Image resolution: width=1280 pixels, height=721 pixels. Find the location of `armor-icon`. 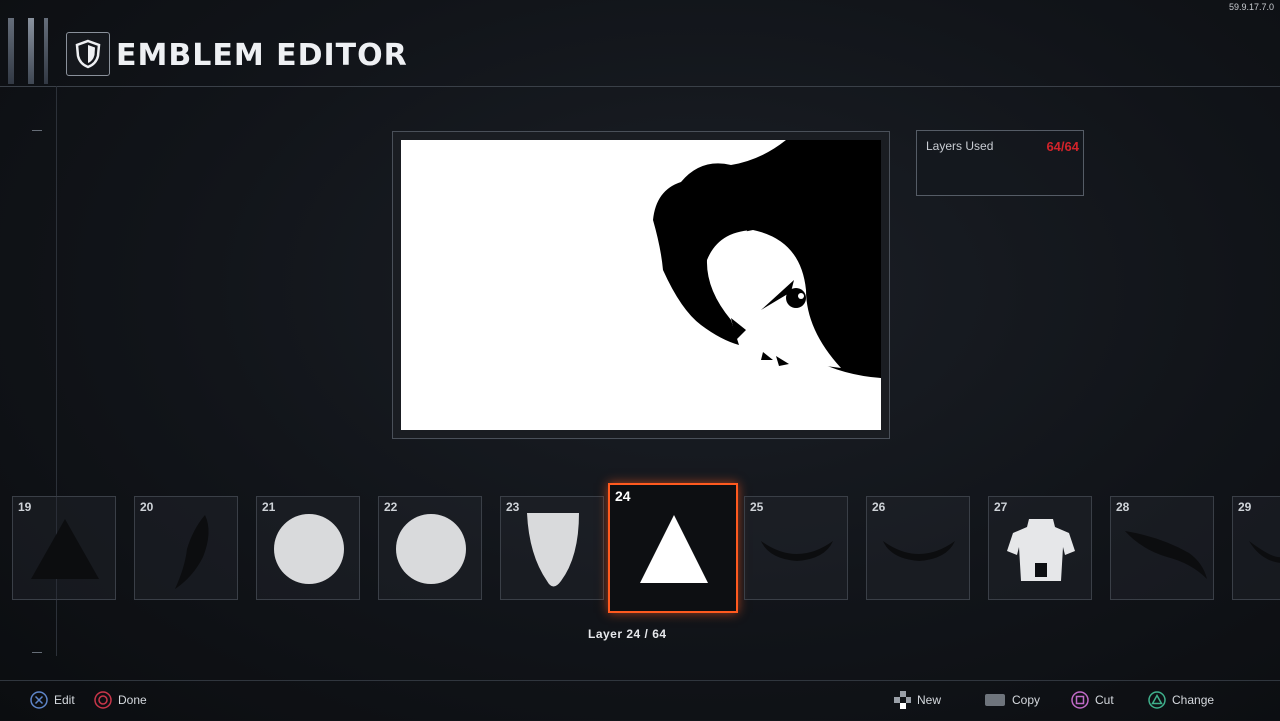

armor-icon is located at coordinates (1041, 550).